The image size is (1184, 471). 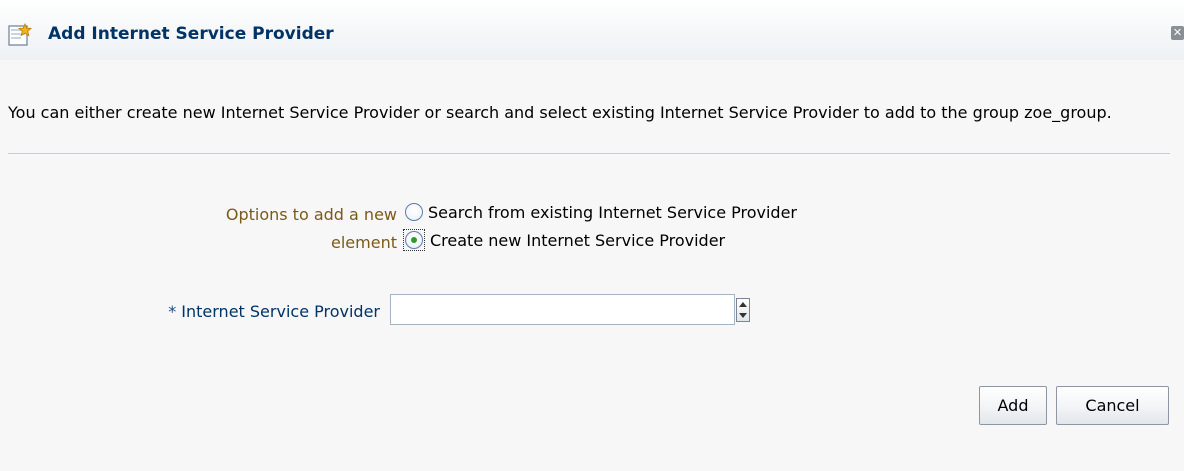 I want to click on radio-selected-icon, so click(x=414, y=240).